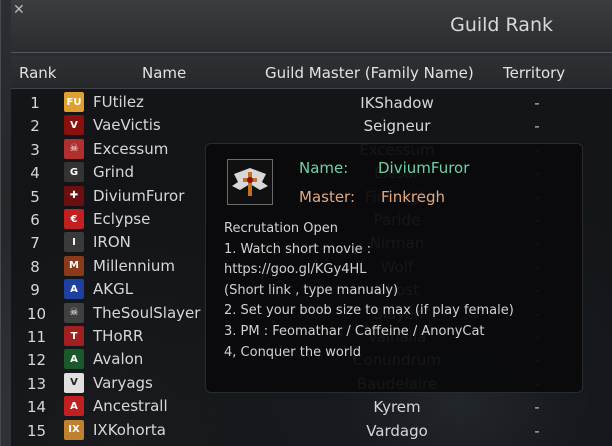 The width and height of the screenshot is (612, 446). Describe the element at coordinates (35, 126) in the screenshot. I see `rank-cell: 2` at that location.